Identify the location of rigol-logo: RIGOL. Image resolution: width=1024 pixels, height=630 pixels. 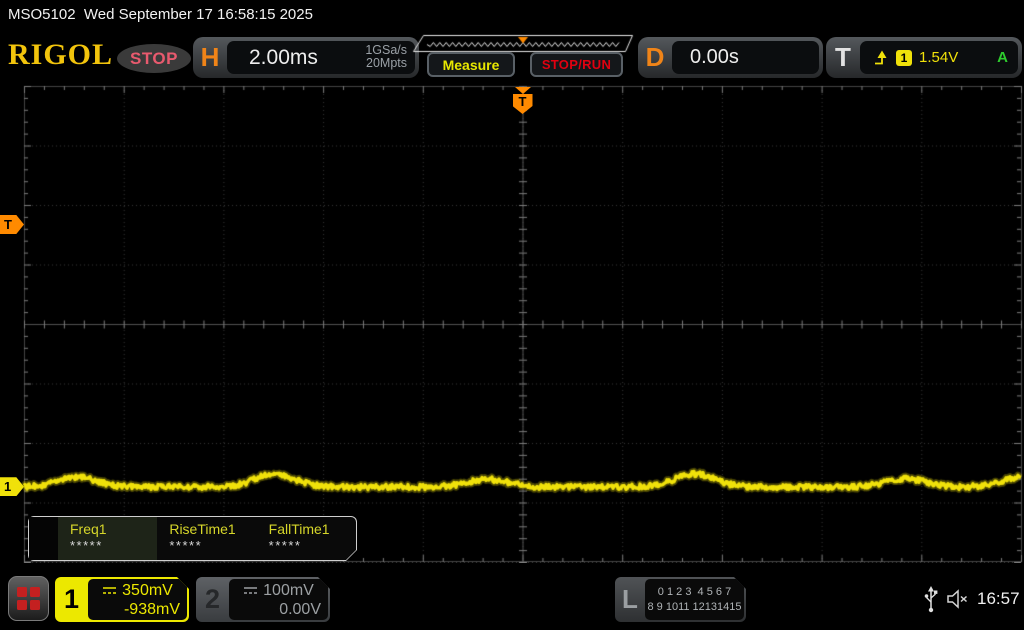
(61, 54).